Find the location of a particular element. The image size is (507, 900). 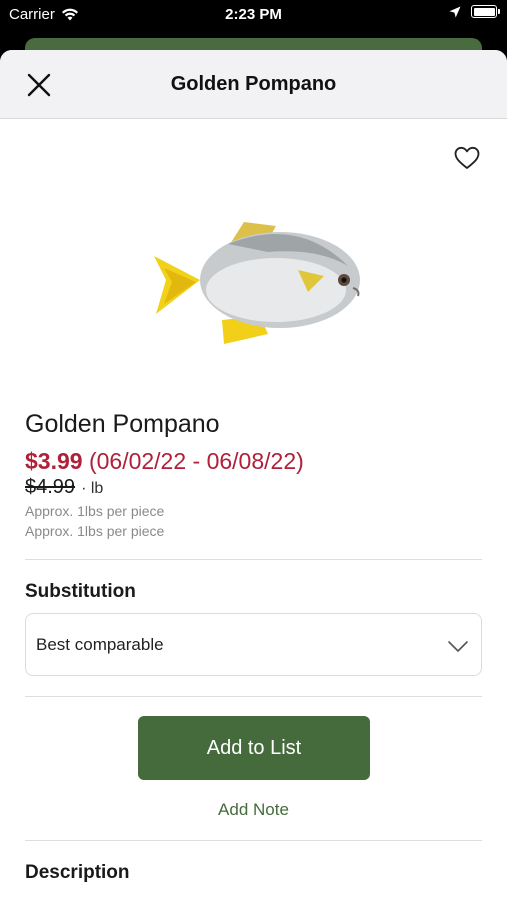

status-right is located at coordinates (474, 11).